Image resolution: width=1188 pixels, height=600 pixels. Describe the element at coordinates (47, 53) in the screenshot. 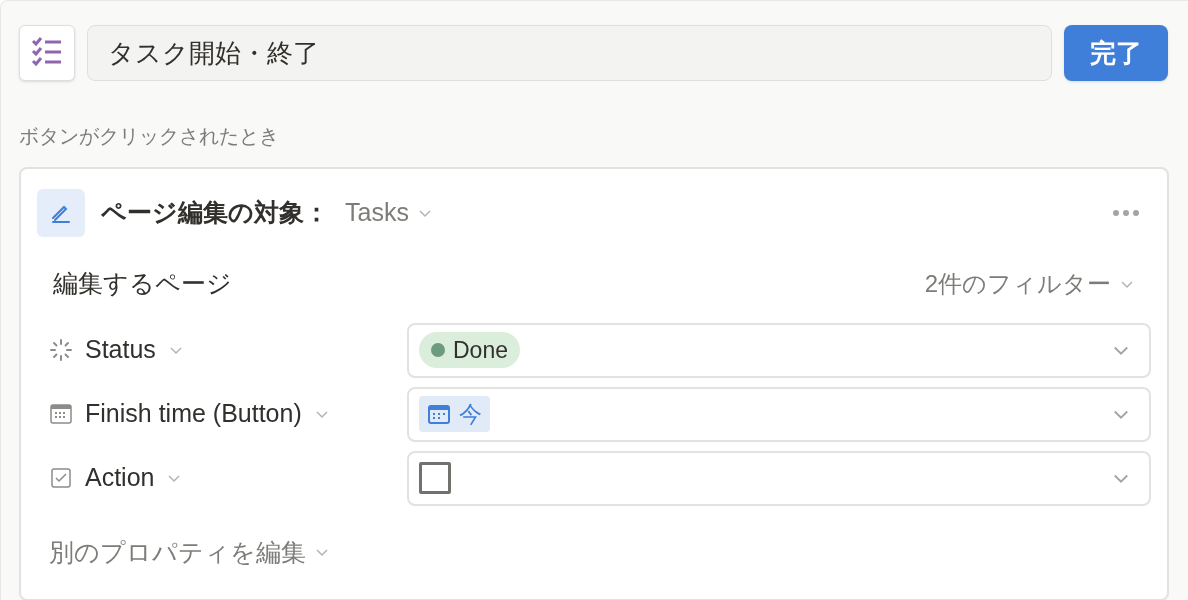

I see `checklist-icon` at that location.